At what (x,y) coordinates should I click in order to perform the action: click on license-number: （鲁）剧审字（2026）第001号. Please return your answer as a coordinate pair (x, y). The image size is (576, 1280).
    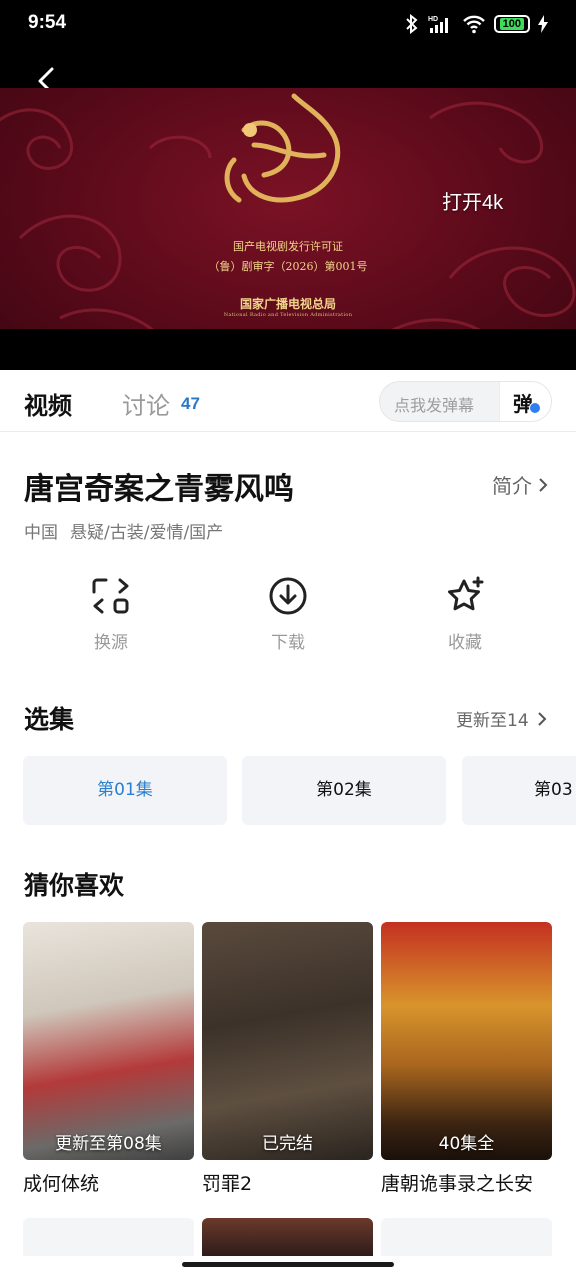
    Looking at the image, I should click on (288, 266).